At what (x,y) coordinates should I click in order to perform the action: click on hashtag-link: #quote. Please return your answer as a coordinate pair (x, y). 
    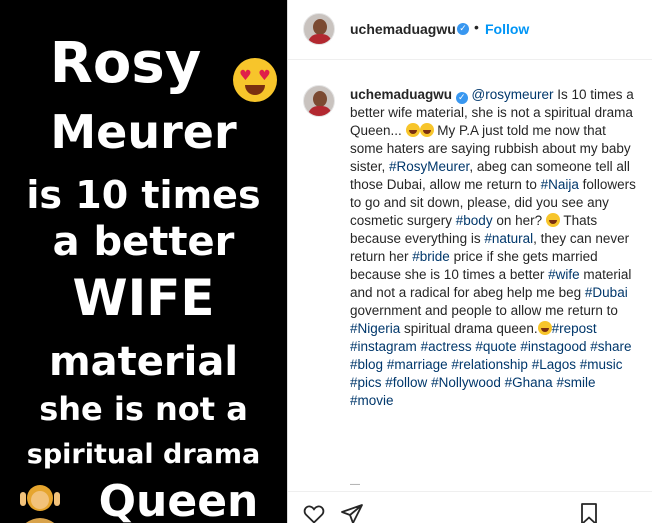
    Looking at the image, I should click on (495, 346).